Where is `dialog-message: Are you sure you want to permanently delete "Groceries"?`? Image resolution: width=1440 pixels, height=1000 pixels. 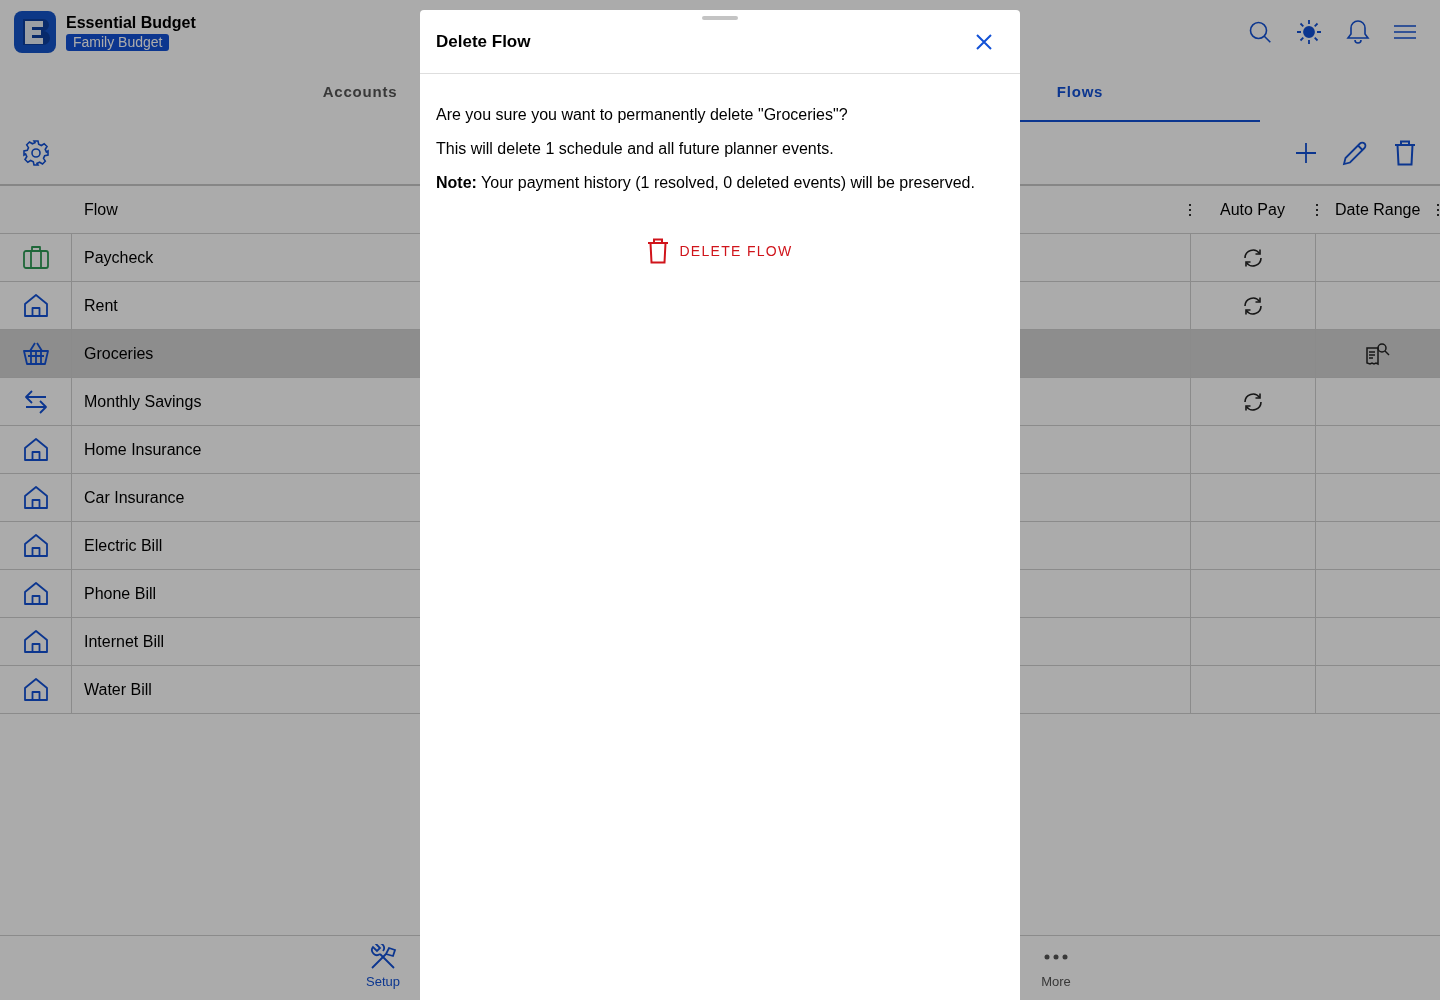
dialog-message: Are you sure you want to permanently delete "Groceries"? is located at coordinates (642, 115).